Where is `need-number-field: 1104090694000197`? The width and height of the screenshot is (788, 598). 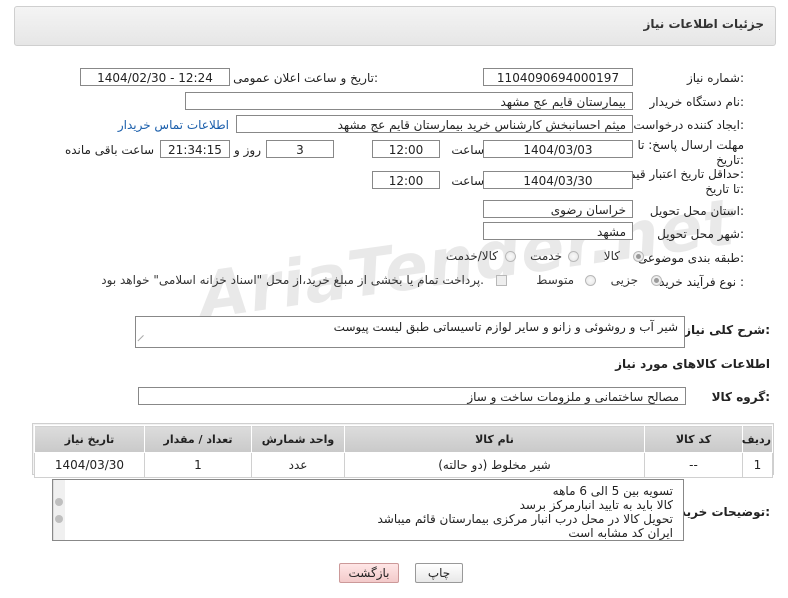 need-number-field: 1104090694000197 is located at coordinates (558, 77).